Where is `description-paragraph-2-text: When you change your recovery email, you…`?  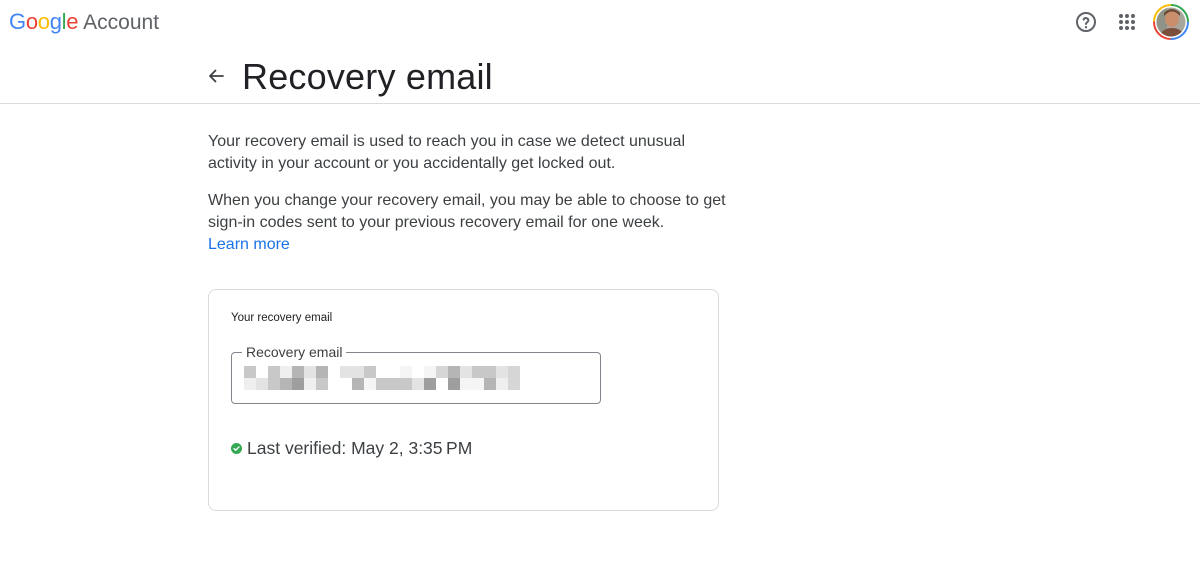
description-paragraph-2-text: When you change your recovery email, you… is located at coordinates (467, 211).